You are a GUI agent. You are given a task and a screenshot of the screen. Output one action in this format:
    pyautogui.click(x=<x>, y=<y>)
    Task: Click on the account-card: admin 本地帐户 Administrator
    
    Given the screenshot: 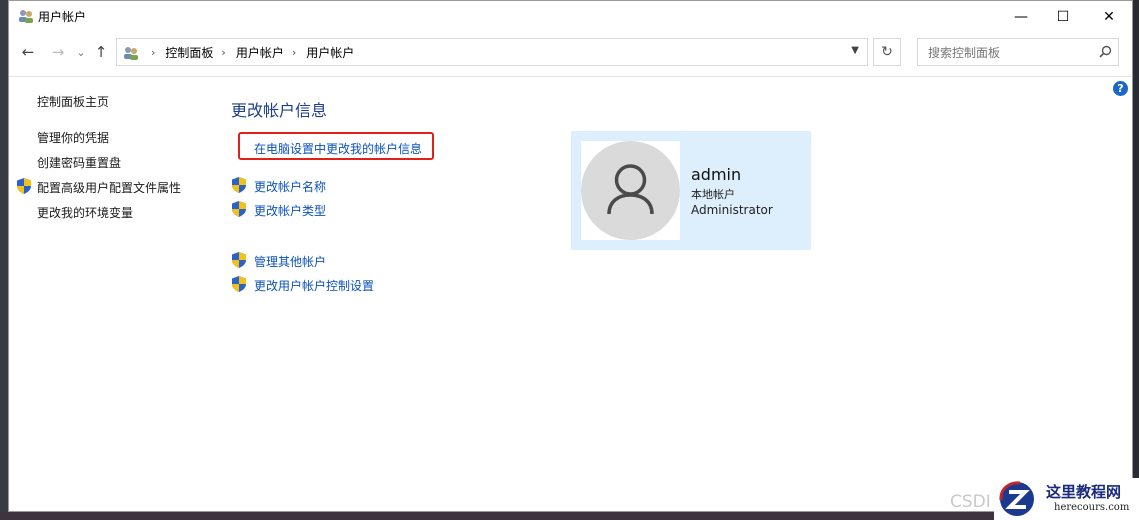 What is the action you would take?
    pyautogui.click(x=691, y=190)
    